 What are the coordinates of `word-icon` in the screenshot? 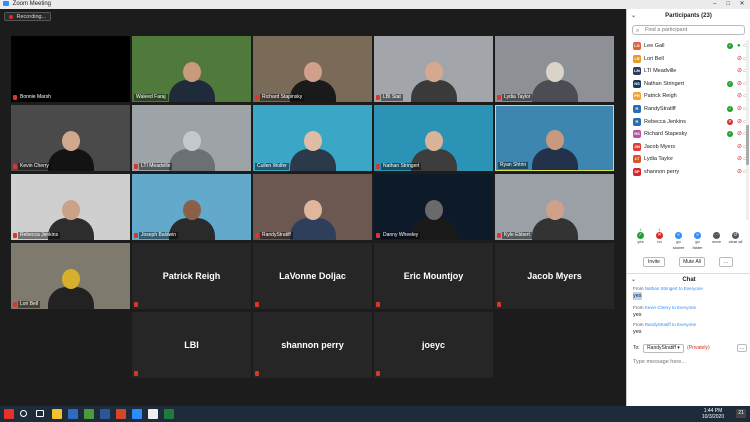 It's located at (105, 414).